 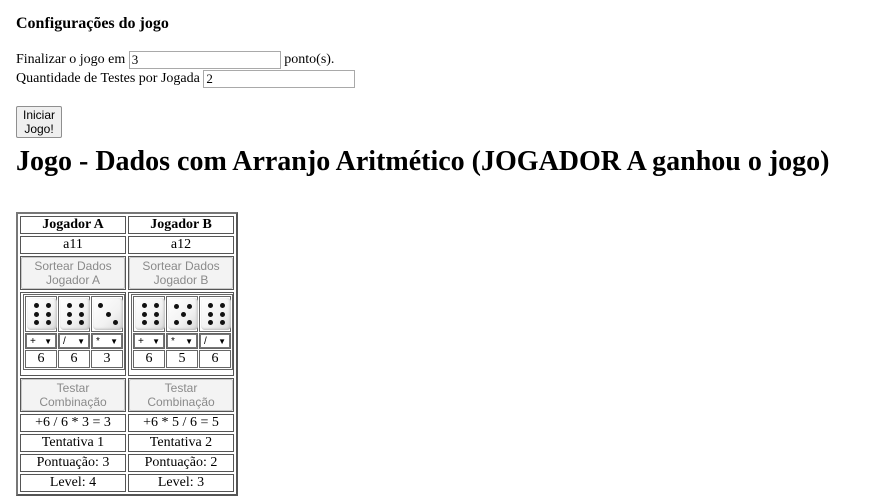 I want to click on player-a-score: Pontuação: 3, so click(x=73, y=463).